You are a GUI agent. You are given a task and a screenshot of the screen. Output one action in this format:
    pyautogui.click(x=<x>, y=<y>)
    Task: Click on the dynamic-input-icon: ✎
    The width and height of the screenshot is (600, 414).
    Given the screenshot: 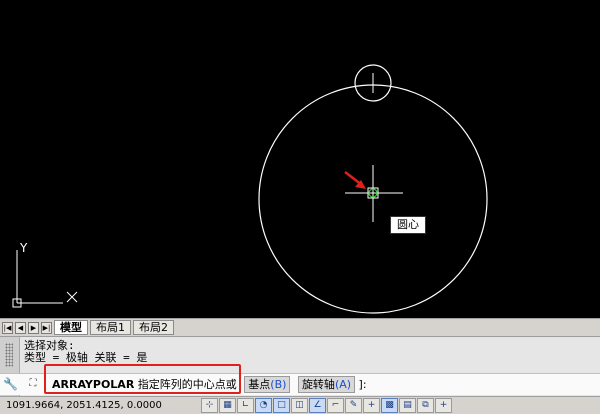 What is the action you would take?
    pyautogui.click(x=353, y=405)
    